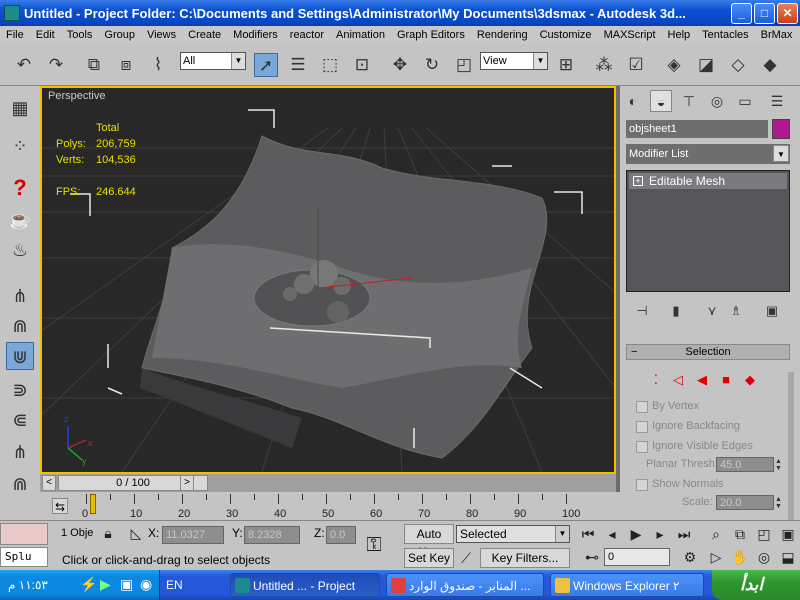  I want to click on make-unique-icon: ⋎, so click(712, 311).